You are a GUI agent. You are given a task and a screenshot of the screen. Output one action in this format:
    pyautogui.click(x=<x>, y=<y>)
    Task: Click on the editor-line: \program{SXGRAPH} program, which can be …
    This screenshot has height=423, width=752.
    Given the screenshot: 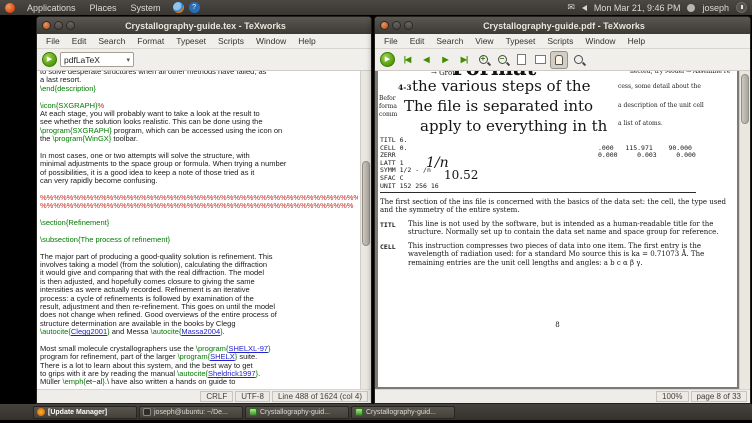 What is the action you would take?
    pyautogui.click(x=161, y=130)
    